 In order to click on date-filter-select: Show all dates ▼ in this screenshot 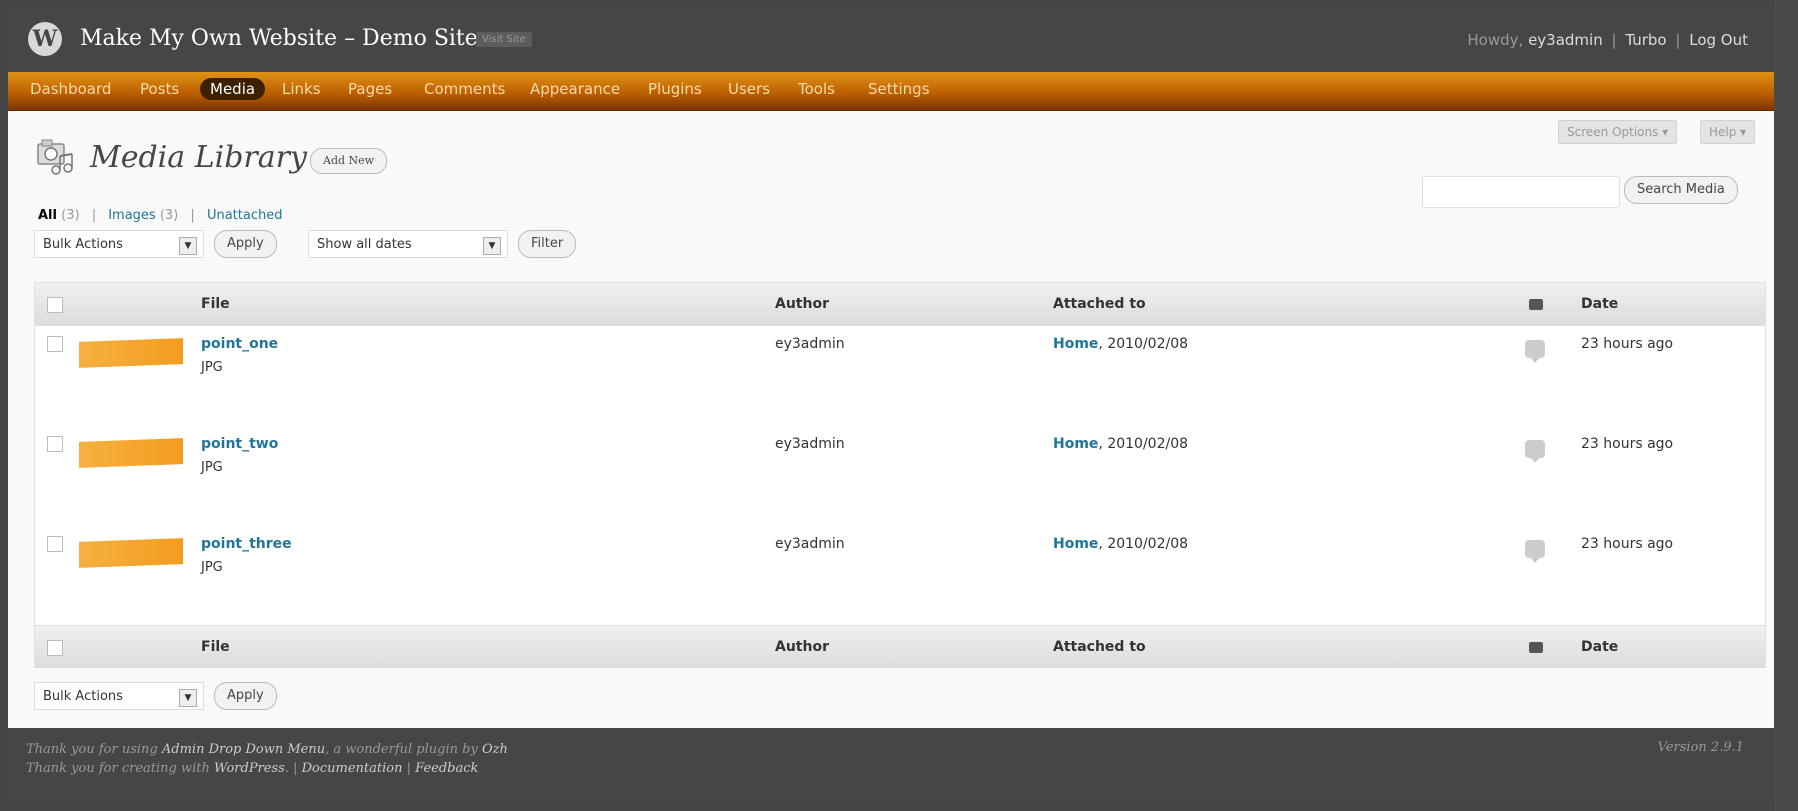, I will do `click(408, 244)`.